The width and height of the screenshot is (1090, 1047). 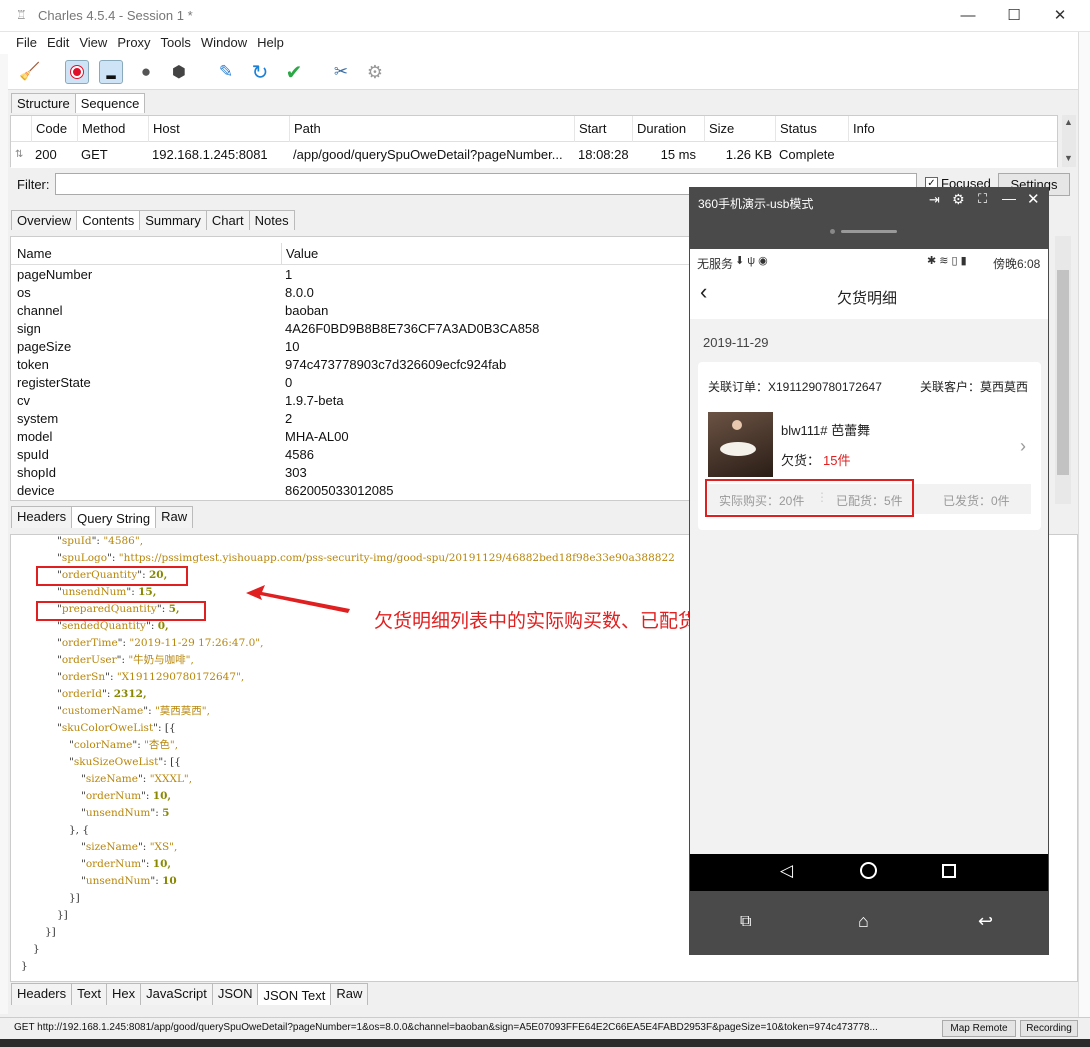 What do you see at coordinates (173, 220) in the screenshot?
I see `tab-summary: Summary` at bounding box center [173, 220].